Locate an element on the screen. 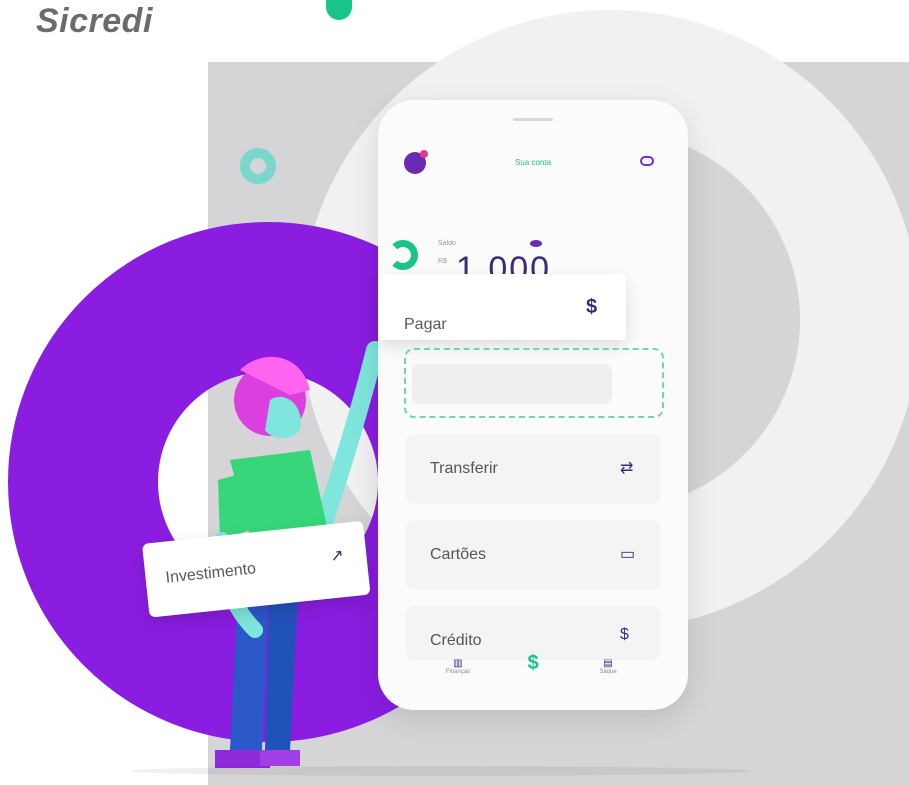 This screenshot has width=909, height=785. dollar-tab-icon: $ is located at coordinates (533, 663).